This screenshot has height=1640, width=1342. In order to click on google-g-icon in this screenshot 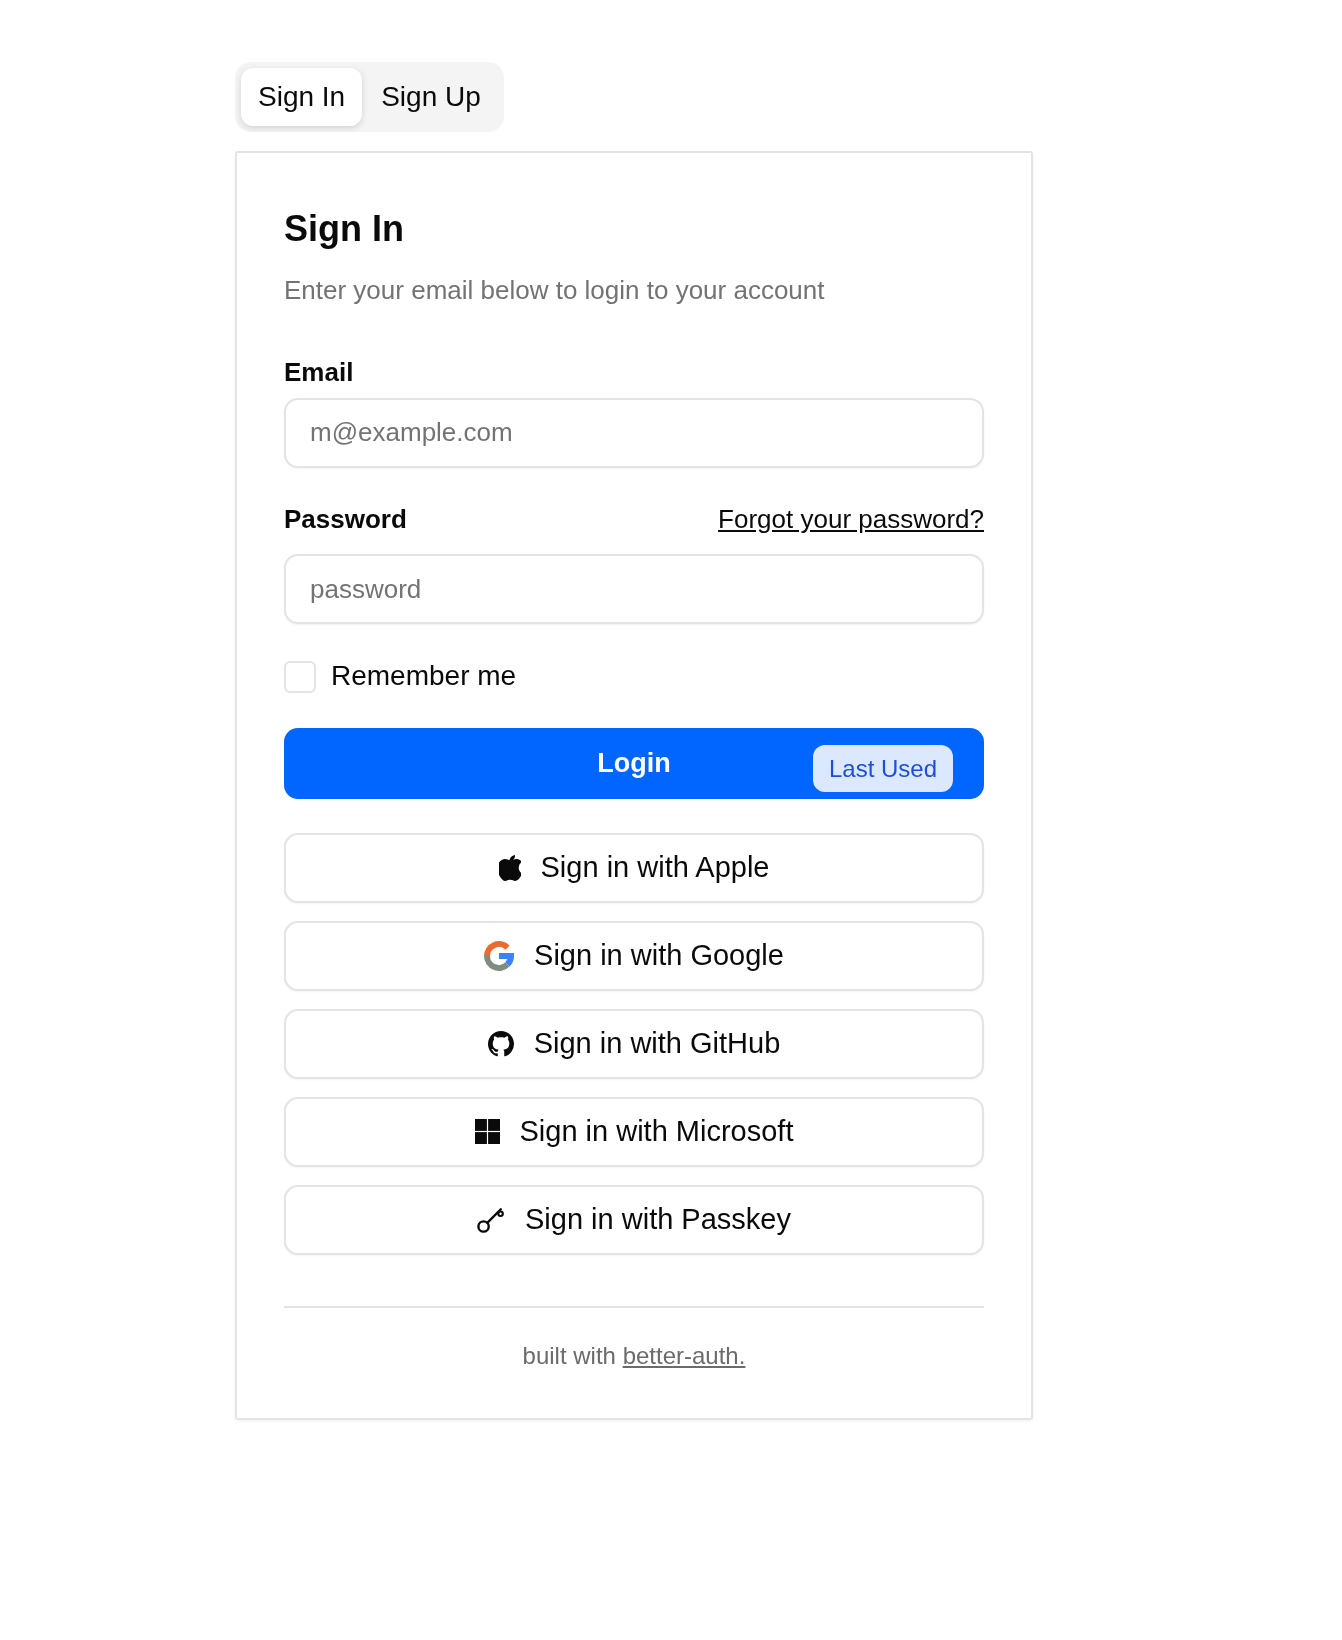, I will do `click(499, 955)`.